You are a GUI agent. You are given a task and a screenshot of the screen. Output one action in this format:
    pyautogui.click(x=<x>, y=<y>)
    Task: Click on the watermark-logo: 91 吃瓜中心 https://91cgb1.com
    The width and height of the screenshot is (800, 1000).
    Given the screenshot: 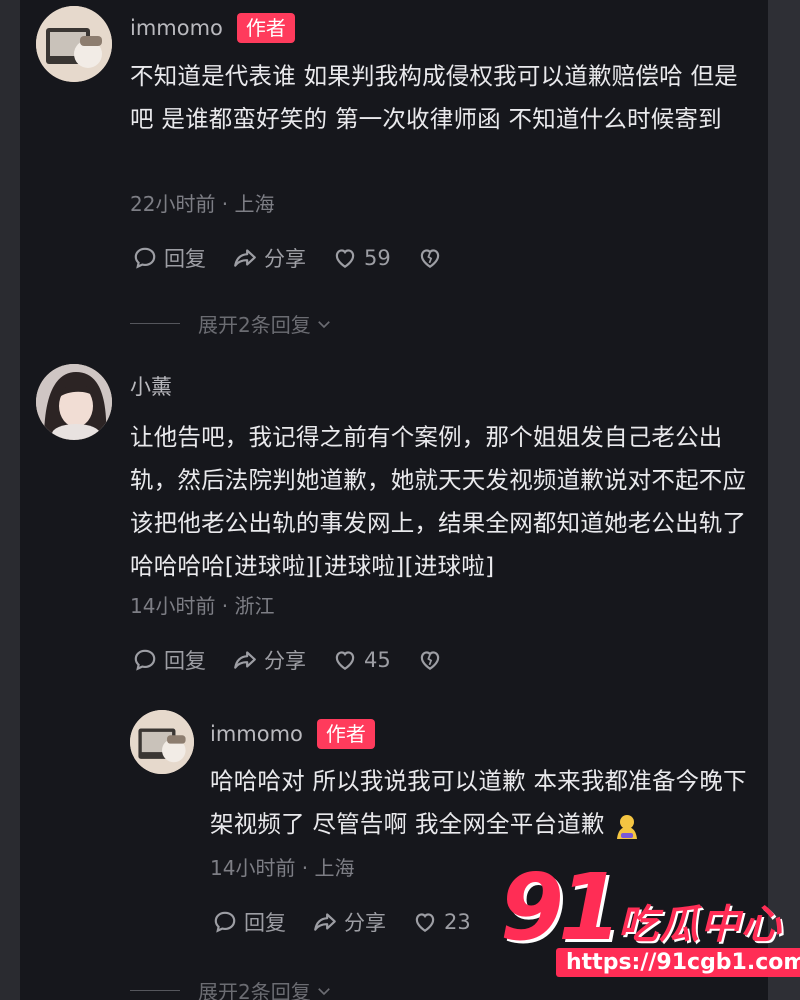 What is the action you would take?
    pyautogui.click(x=650, y=927)
    